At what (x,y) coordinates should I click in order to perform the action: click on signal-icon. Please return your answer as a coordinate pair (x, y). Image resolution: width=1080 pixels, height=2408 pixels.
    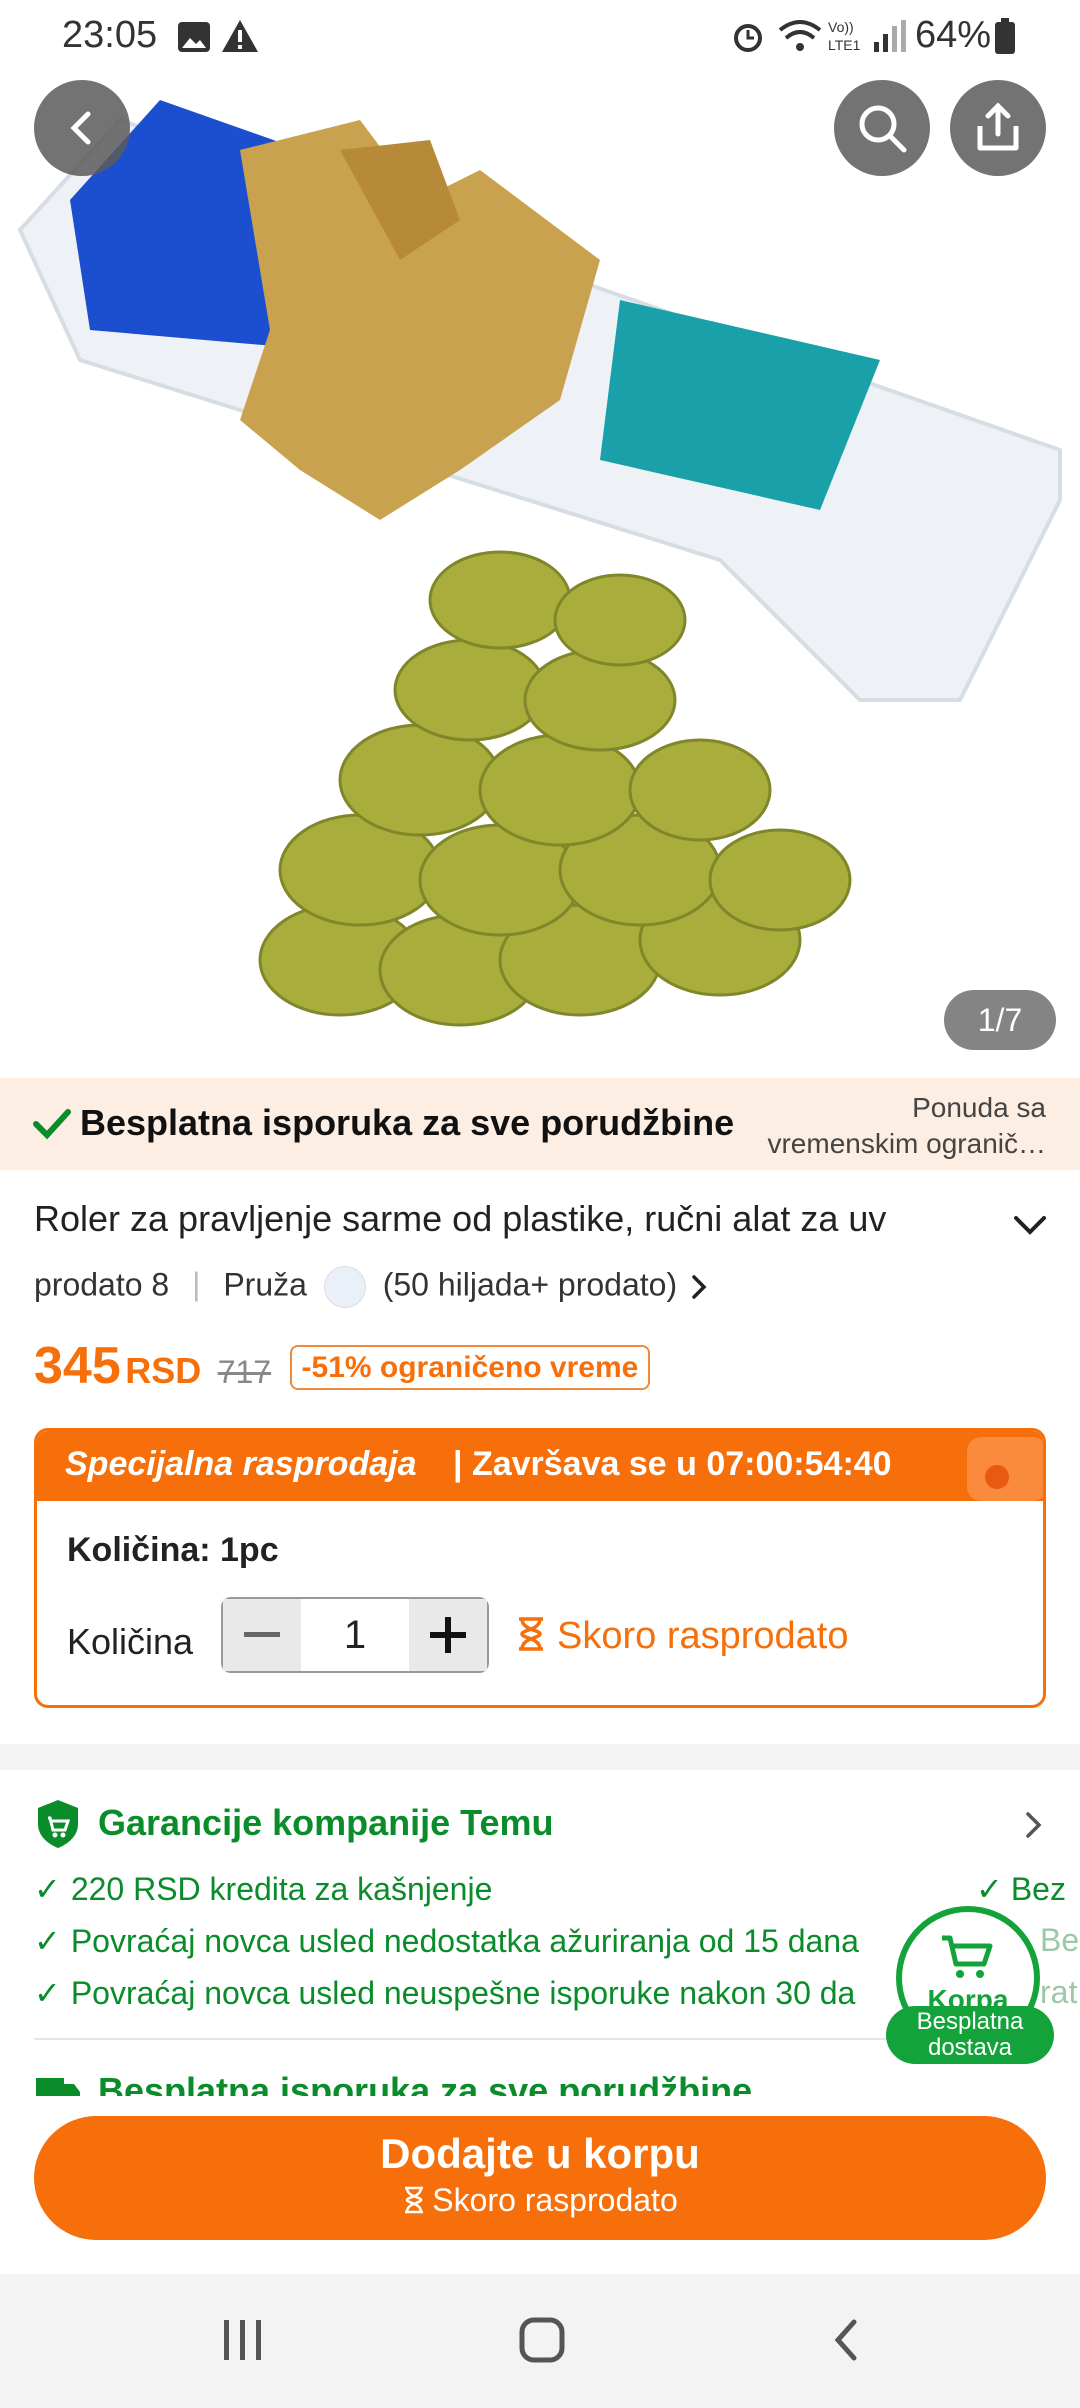
    Looking at the image, I should click on (890, 36).